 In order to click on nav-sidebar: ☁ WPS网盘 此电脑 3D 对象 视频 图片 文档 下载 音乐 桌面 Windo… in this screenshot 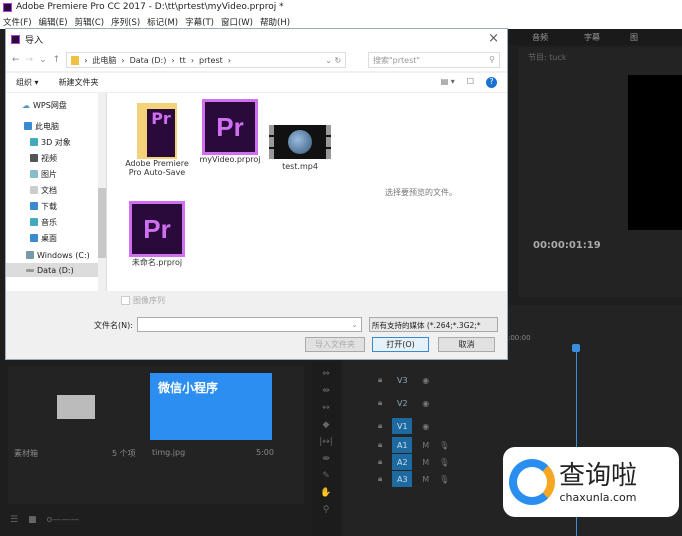, I will do `click(56, 192)`.